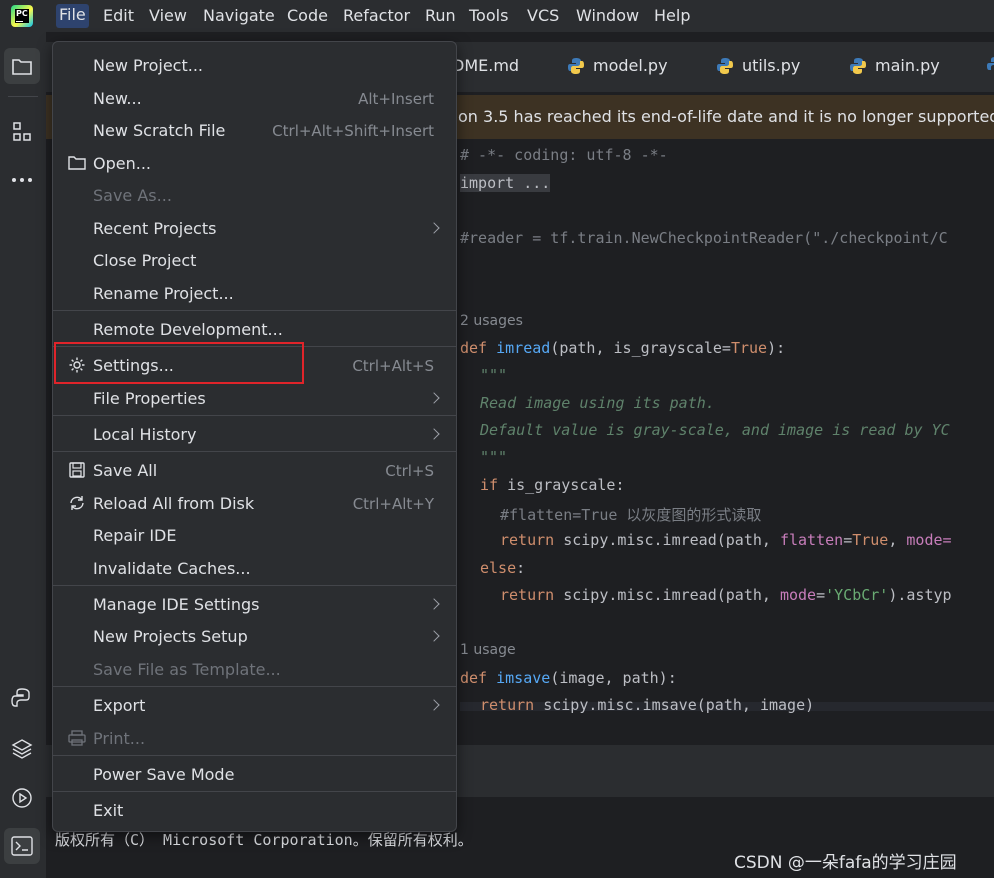 The width and height of the screenshot is (994, 878). What do you see at coordinates (173, 503) in the screenshot?
I see `menu-item-reload-all-from-disk: Reload All from Disk` at bounding box center [173, 503].